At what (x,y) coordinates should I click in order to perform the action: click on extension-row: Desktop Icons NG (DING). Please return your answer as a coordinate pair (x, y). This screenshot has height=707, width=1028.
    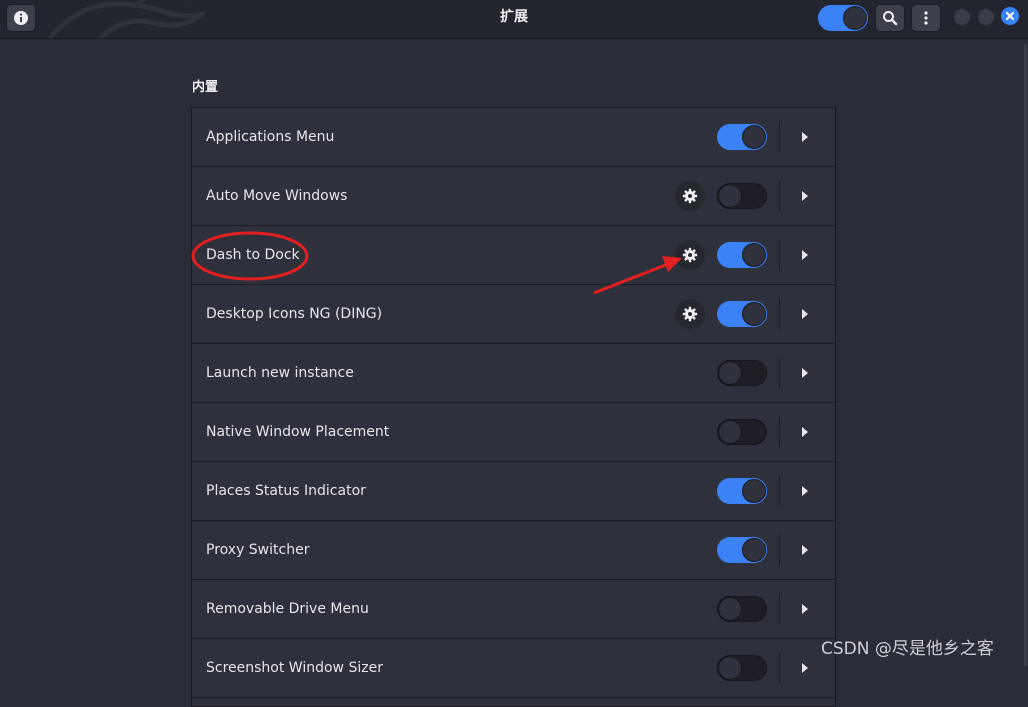
    Looking at the image, I should click on (513, 314).